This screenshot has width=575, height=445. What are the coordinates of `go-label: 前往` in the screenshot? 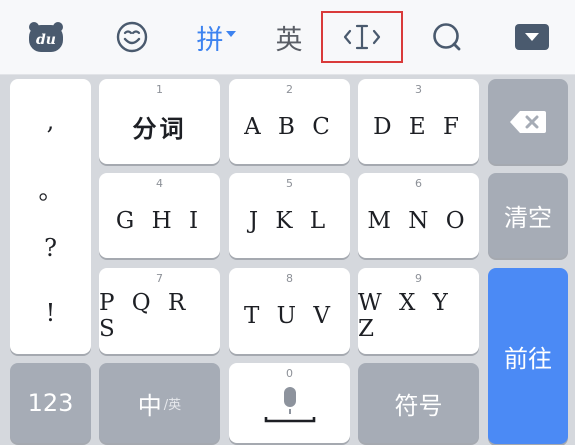 It's located at (528, 358).